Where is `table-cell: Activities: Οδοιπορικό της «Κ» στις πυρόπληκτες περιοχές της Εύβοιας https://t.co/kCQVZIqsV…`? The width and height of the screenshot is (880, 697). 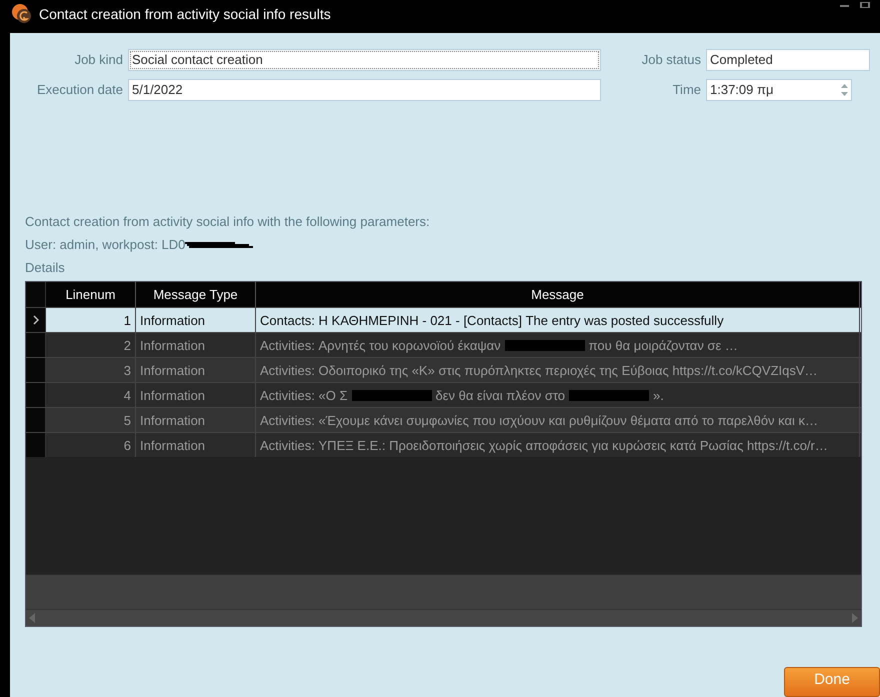
table-cell: Activities: Οδοιπορικό της «Κ» στις πυρόπληκτες περιοχές της Εύβοιας https://t.co/kCQVZIqsV… is located at coordinates (539, 370).